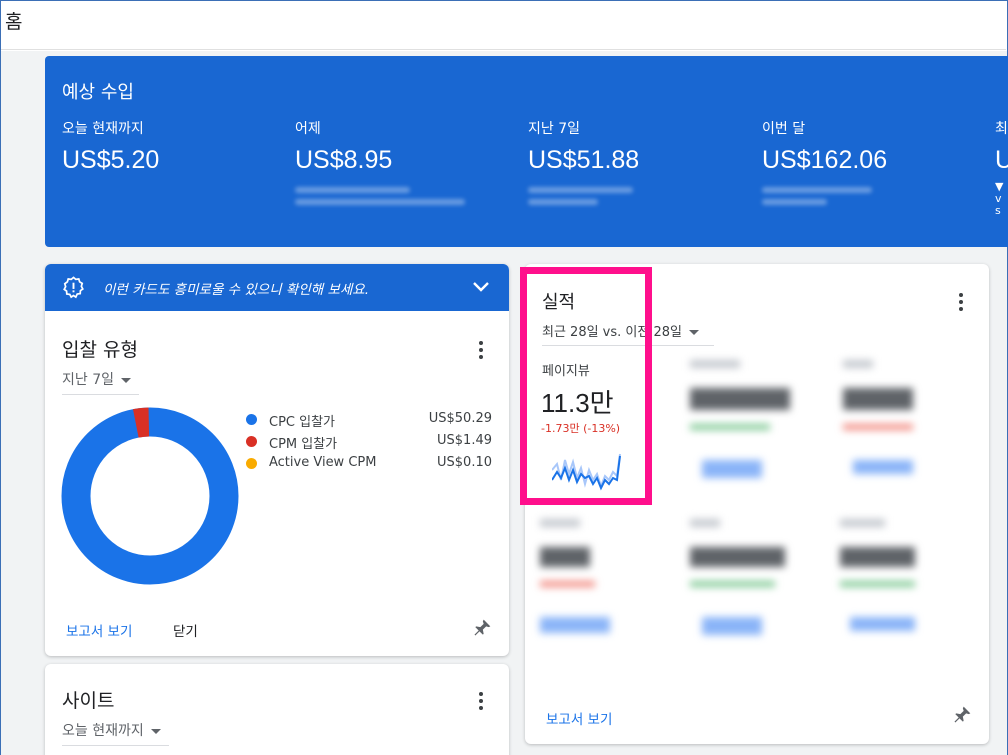 The width and height of the screenshot is (1008, 755). What do you see at coordinates (554, 129) in the screenshot?
I see `metric-label: 지난 7일` at bounding box center [554, 129].